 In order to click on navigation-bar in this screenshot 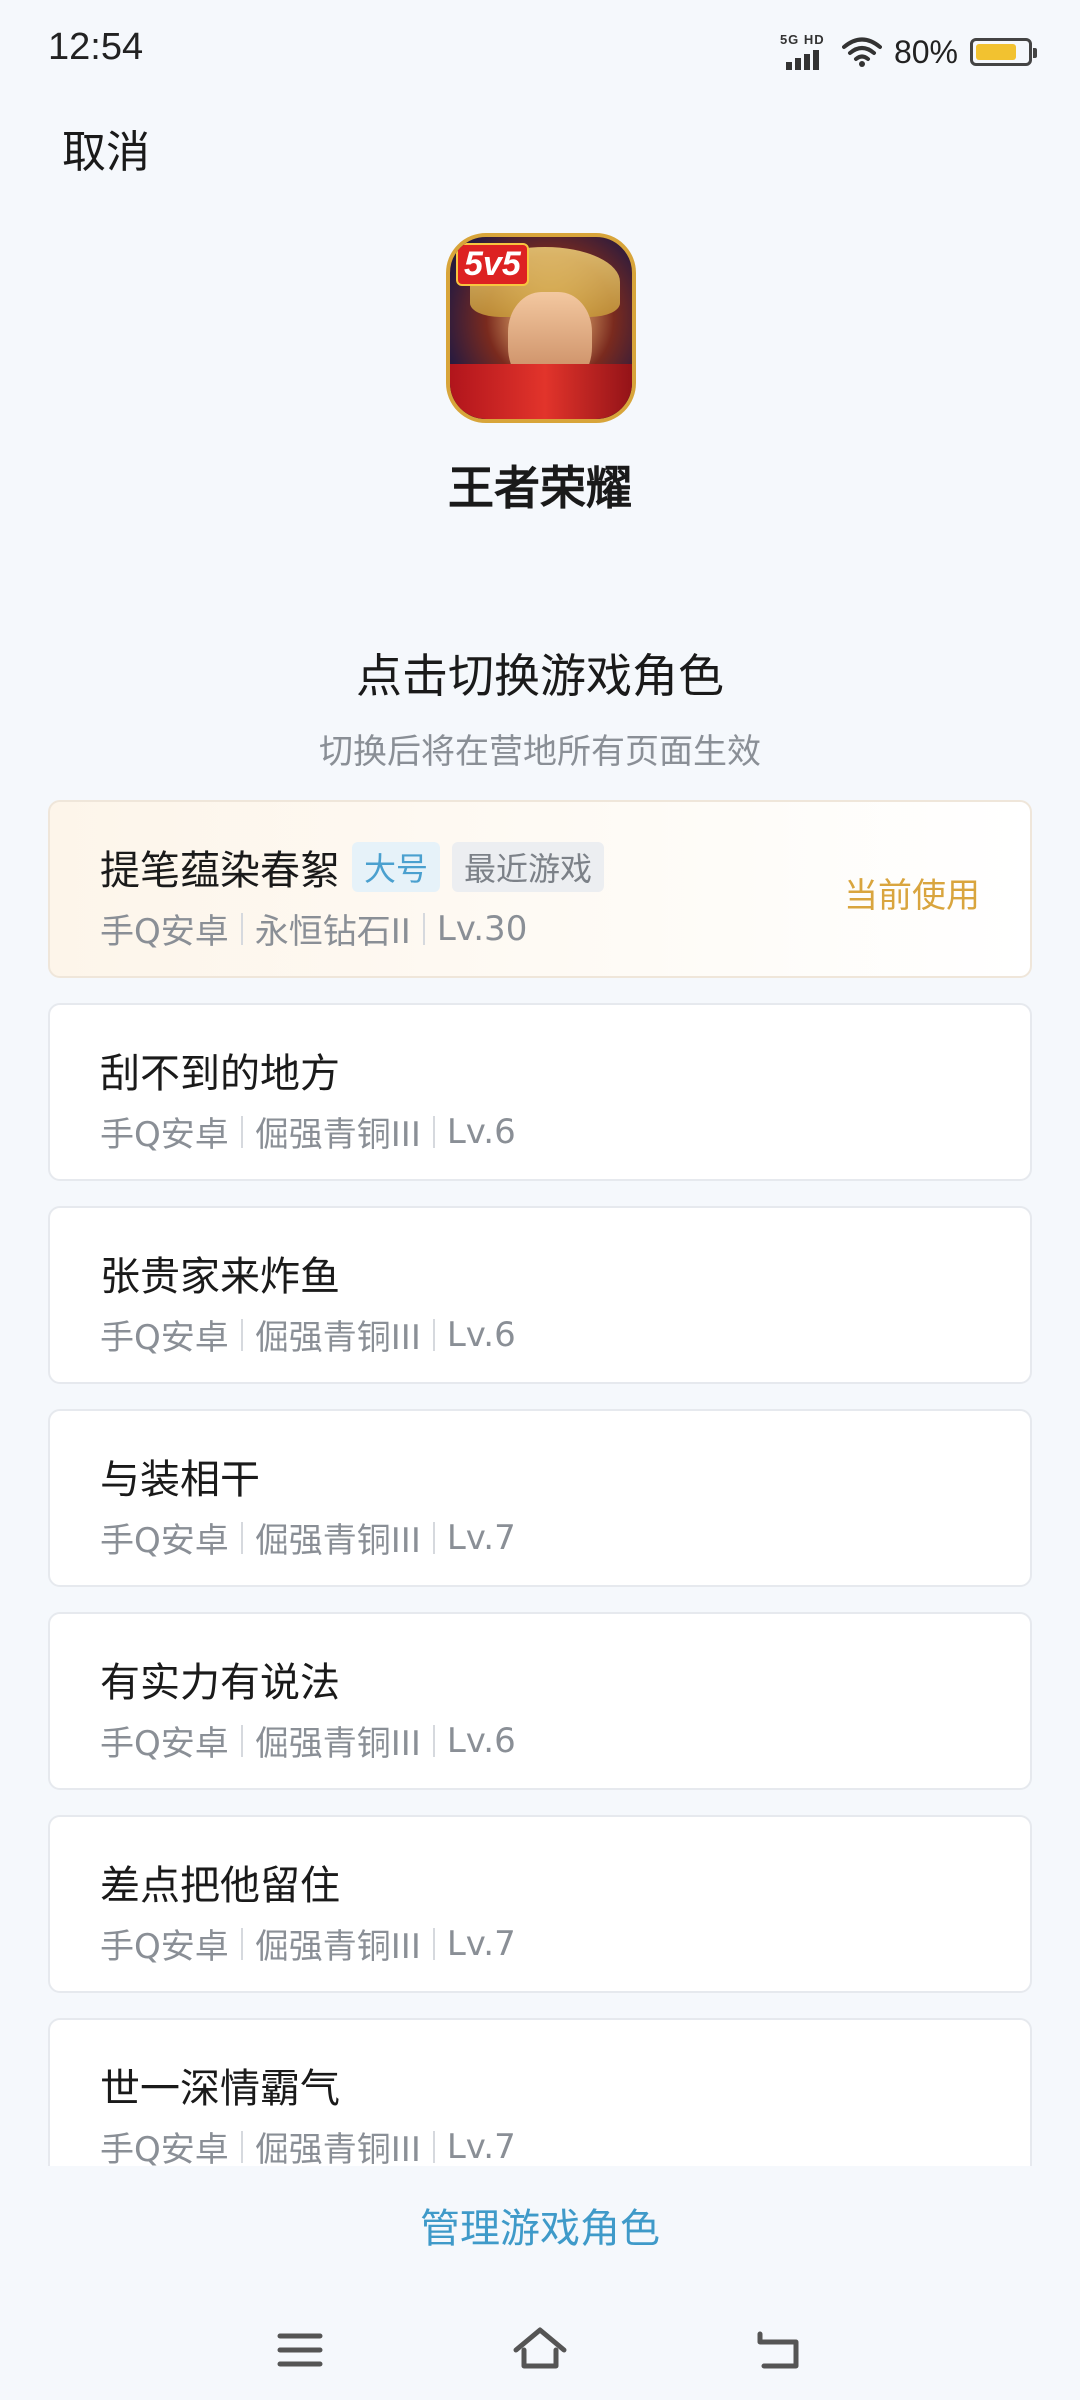, I will do `click(540, 2350)`.